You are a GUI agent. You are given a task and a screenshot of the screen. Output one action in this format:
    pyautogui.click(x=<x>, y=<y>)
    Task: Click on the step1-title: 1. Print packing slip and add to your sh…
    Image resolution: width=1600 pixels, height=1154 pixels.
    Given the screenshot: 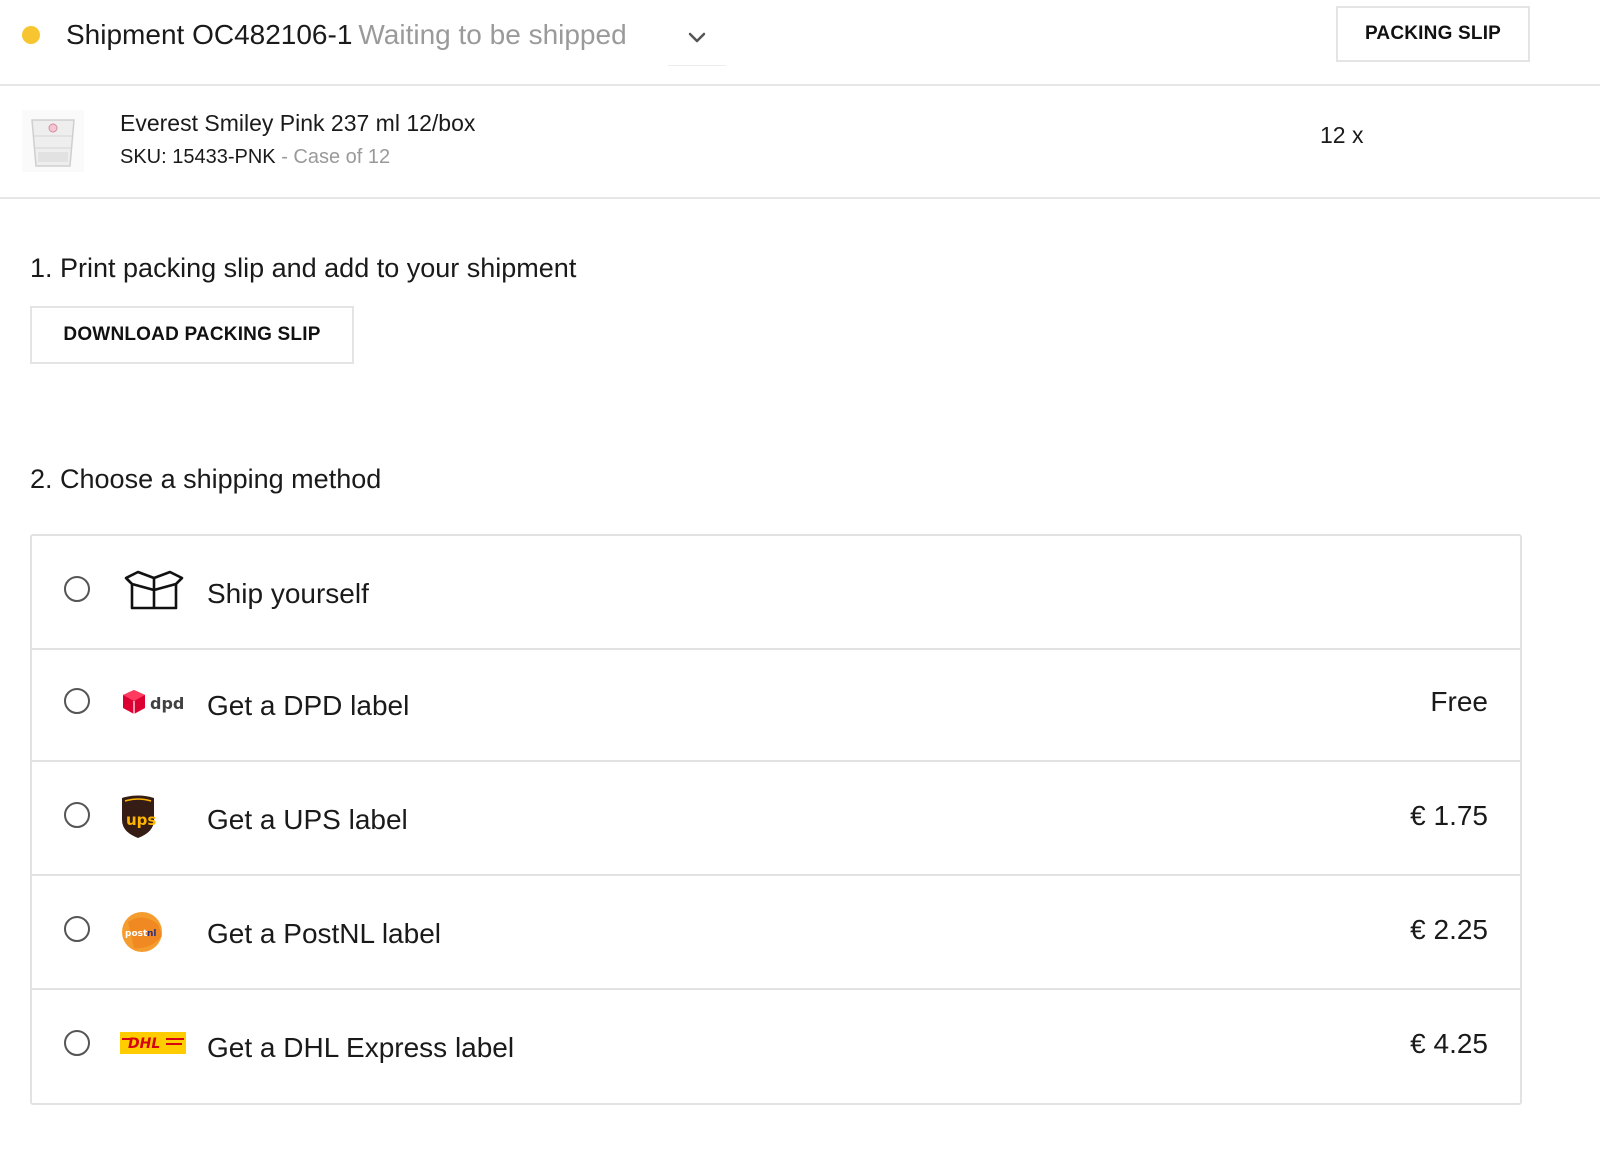 What is the action you would take?
    pyautogui.click(x=303, y=268)
    